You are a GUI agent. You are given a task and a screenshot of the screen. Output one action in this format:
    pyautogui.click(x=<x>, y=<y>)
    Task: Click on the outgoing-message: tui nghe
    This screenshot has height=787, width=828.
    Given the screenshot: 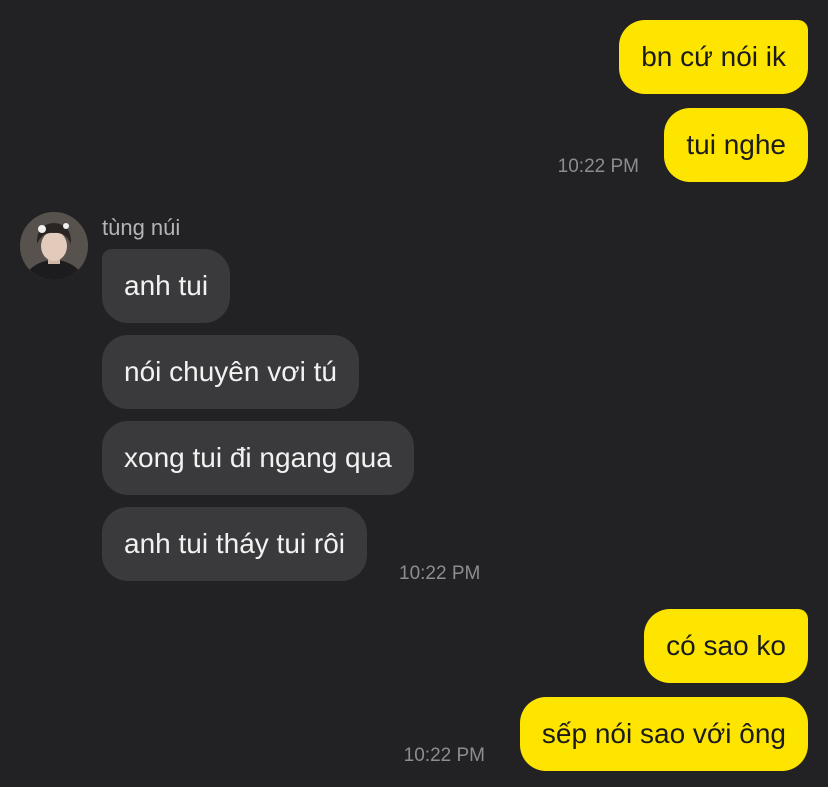 What is the action you would take?
    pyautogui.click(x=736, y=145)
    